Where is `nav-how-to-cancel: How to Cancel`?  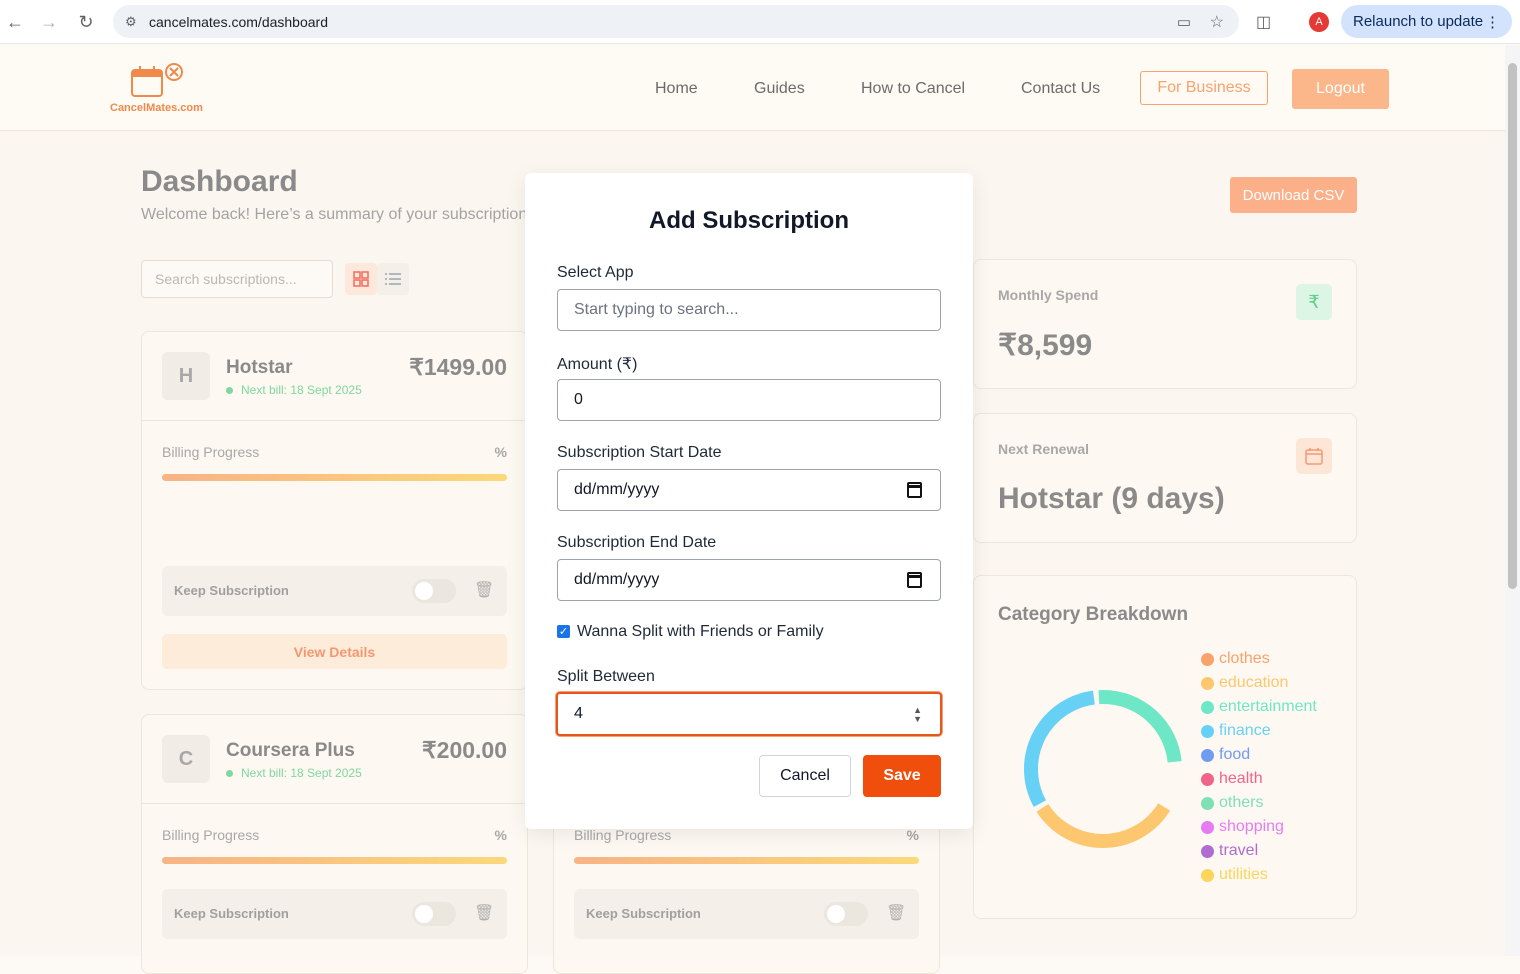 nav-how-to-cancel: How to Cancel is located at coordinates (913, 89).